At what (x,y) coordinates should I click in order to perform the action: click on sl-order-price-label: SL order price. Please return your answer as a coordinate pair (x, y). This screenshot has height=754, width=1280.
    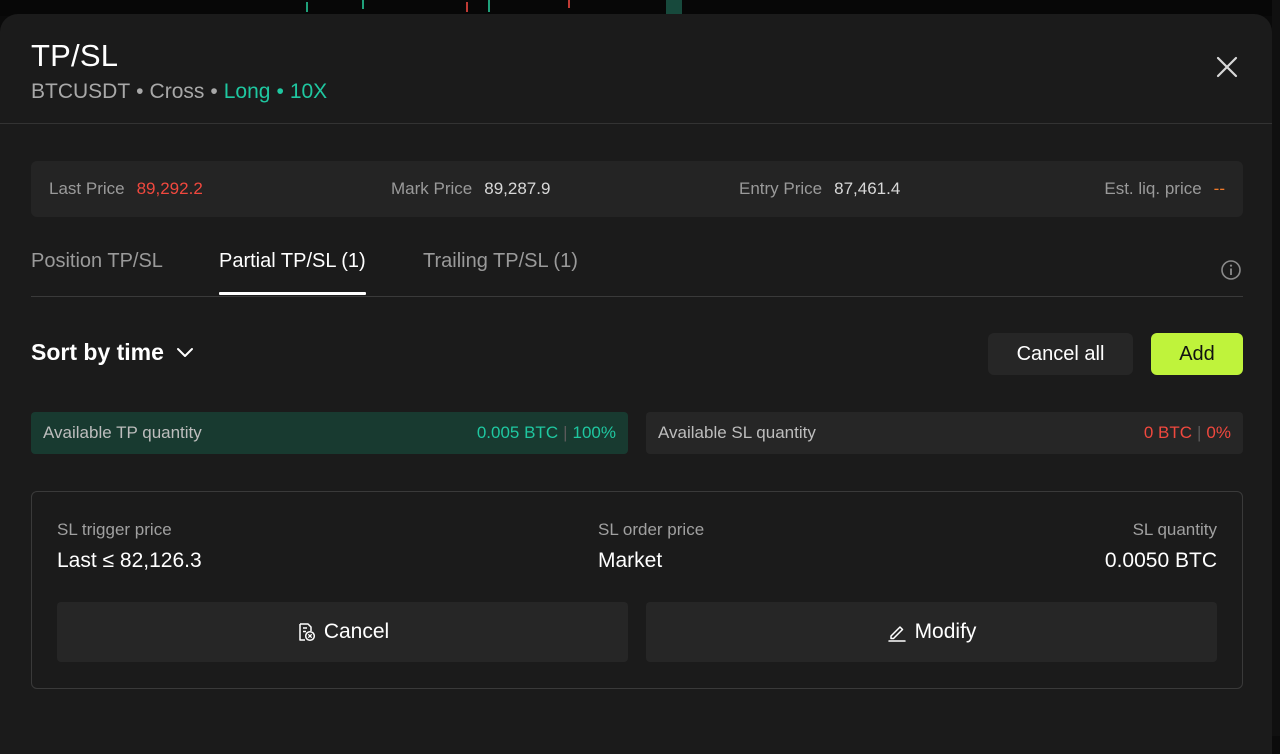
    Looking at the image, I should click on (651, 529).